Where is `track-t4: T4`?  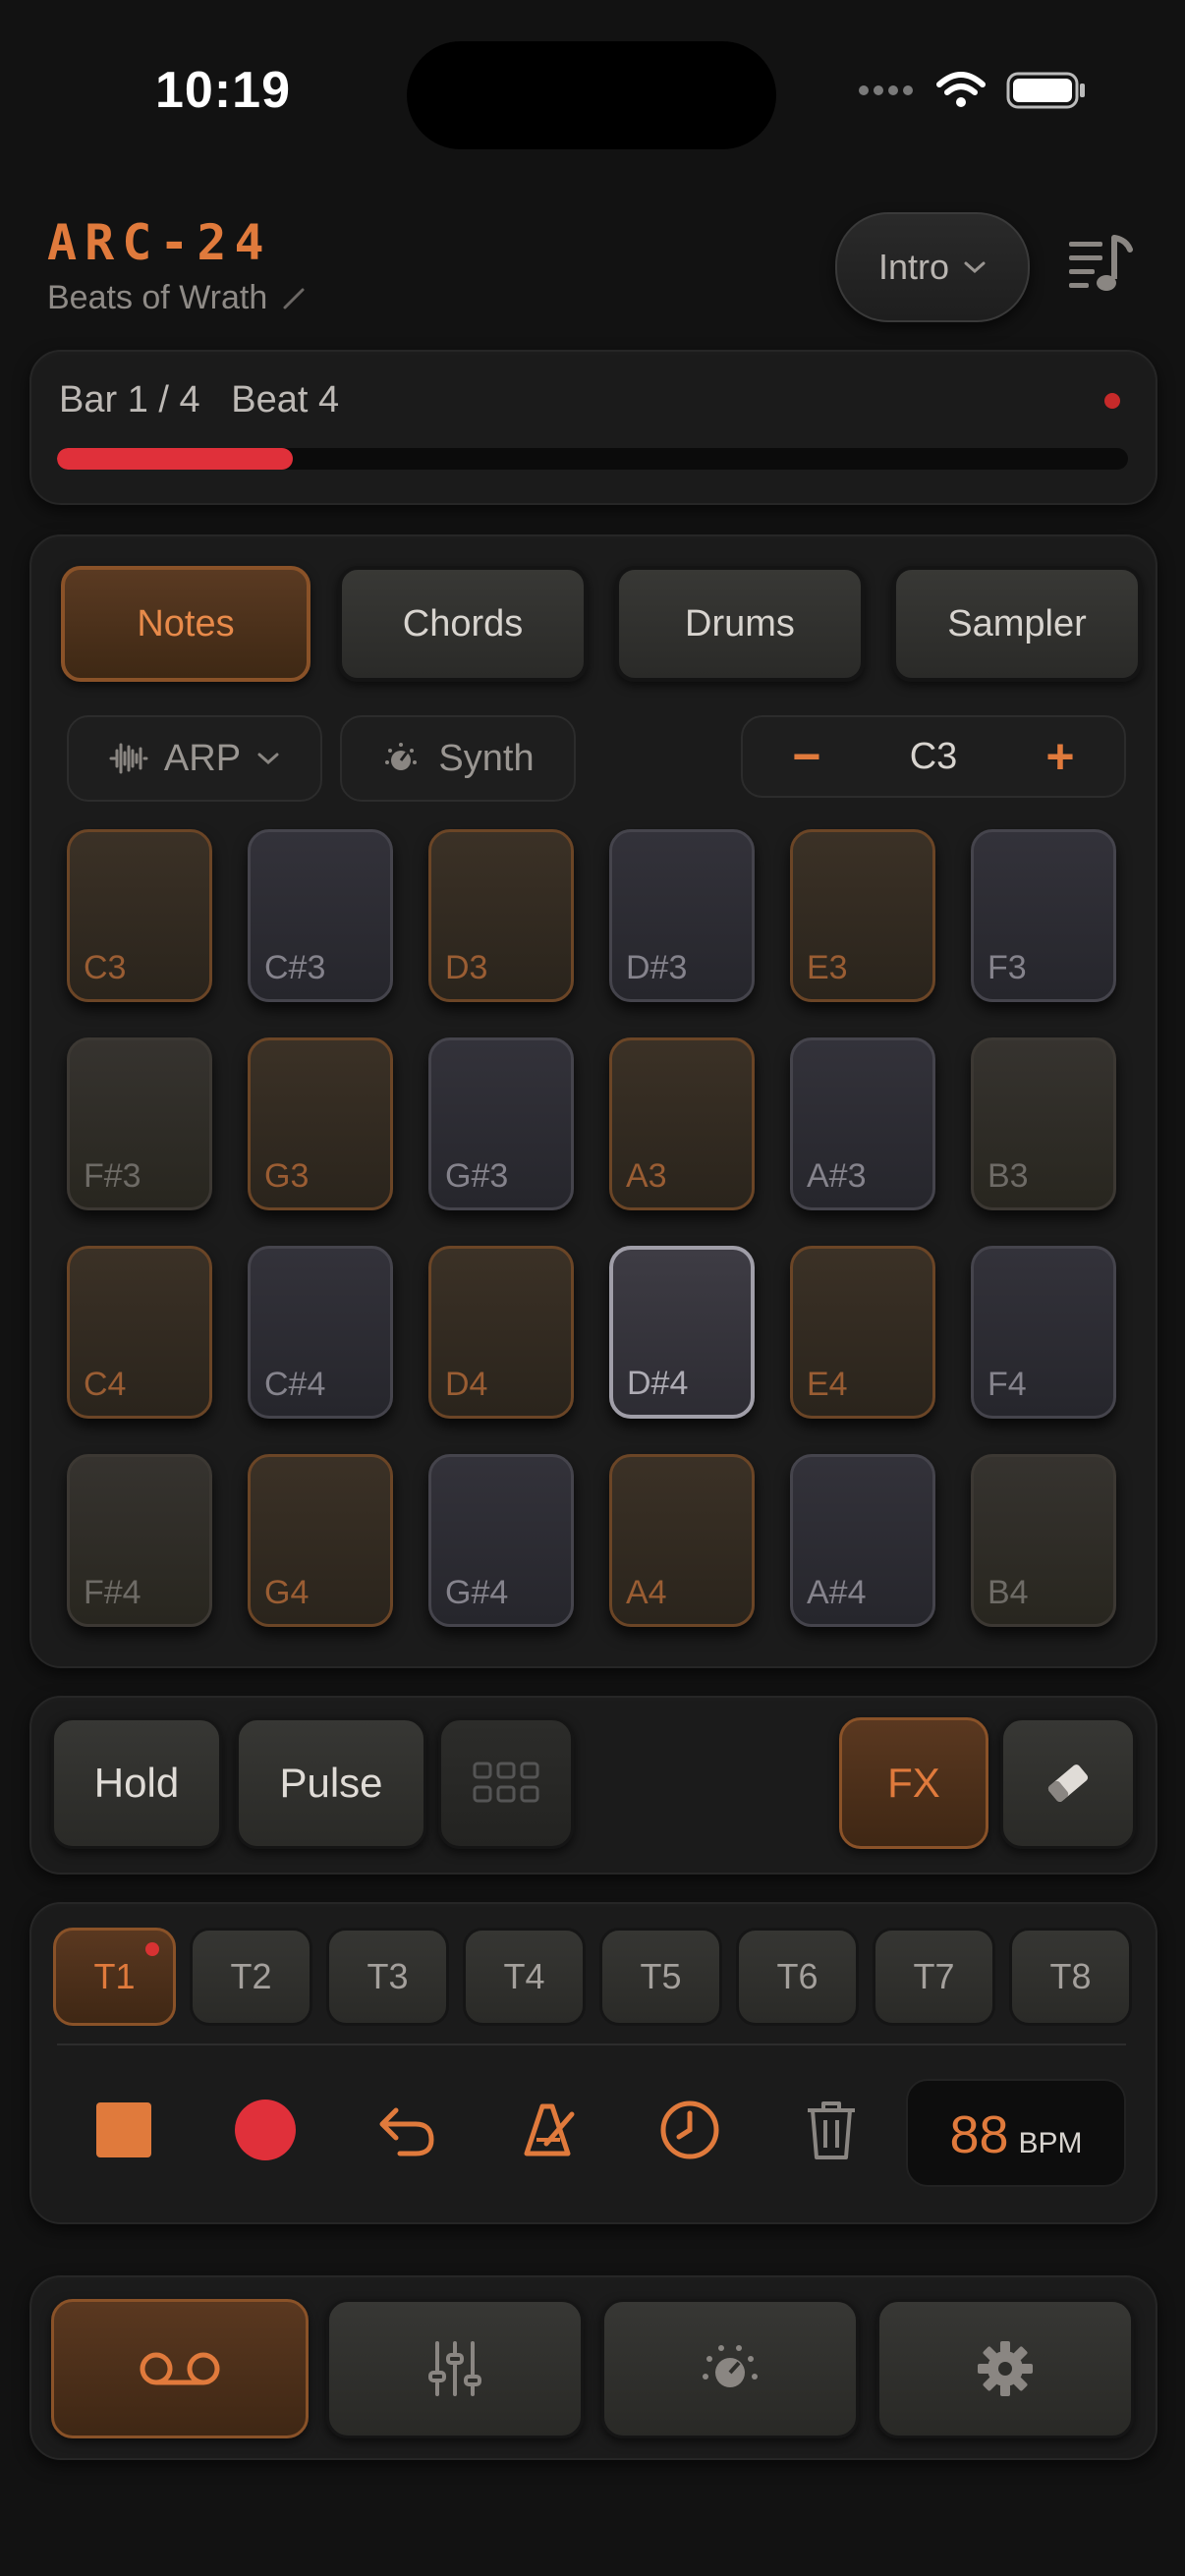
track-t4: T4 is located at coordinates (525, 1977).